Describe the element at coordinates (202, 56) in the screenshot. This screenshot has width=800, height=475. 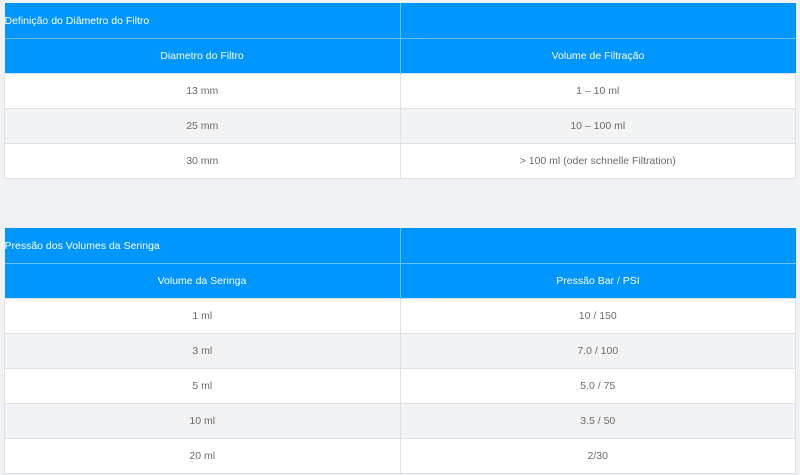
I see `column-header-filter-diameter: Diametro do Filtro` at that location.